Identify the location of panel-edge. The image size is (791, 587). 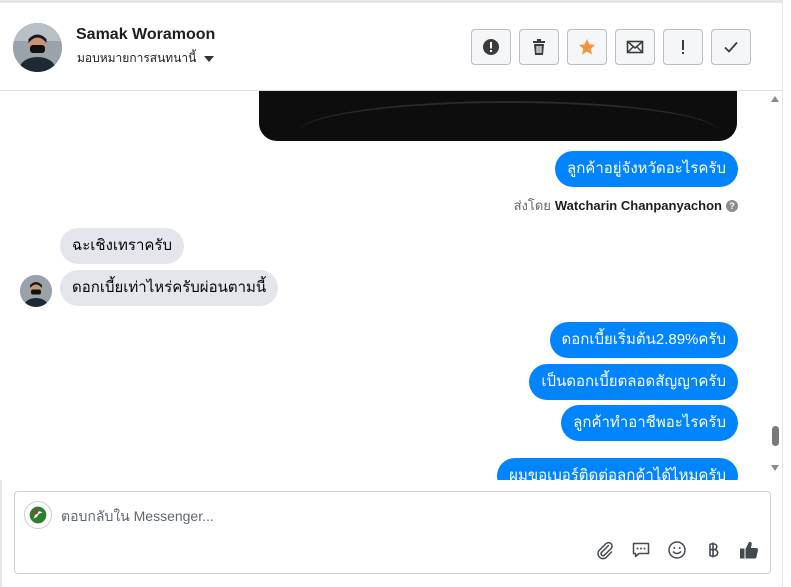
(786, 293).